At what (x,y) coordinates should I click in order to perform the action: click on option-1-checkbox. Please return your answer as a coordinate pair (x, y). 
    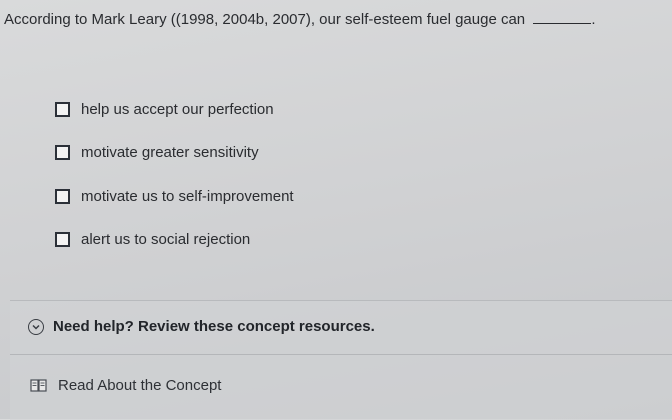
    Looking at the image, I should click on (62, 109).